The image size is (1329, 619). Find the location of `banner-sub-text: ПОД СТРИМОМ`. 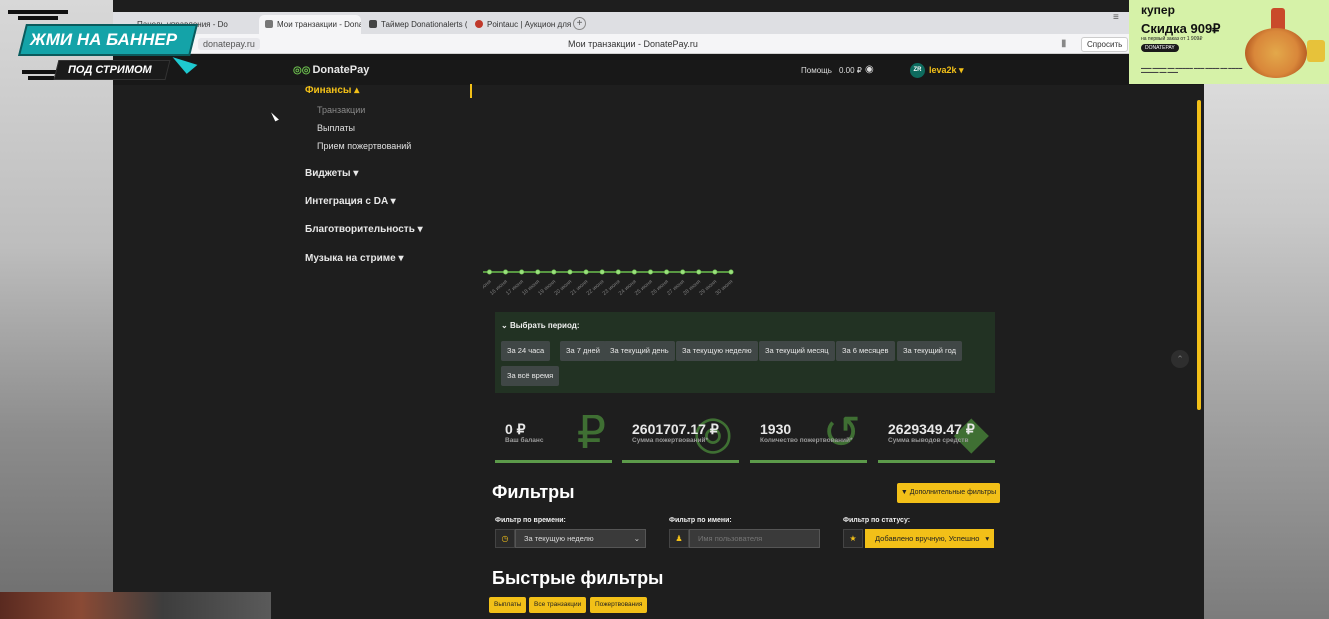

banner-sub-text: ПОД СТРИМОМ is located at coordinates (110, 70).